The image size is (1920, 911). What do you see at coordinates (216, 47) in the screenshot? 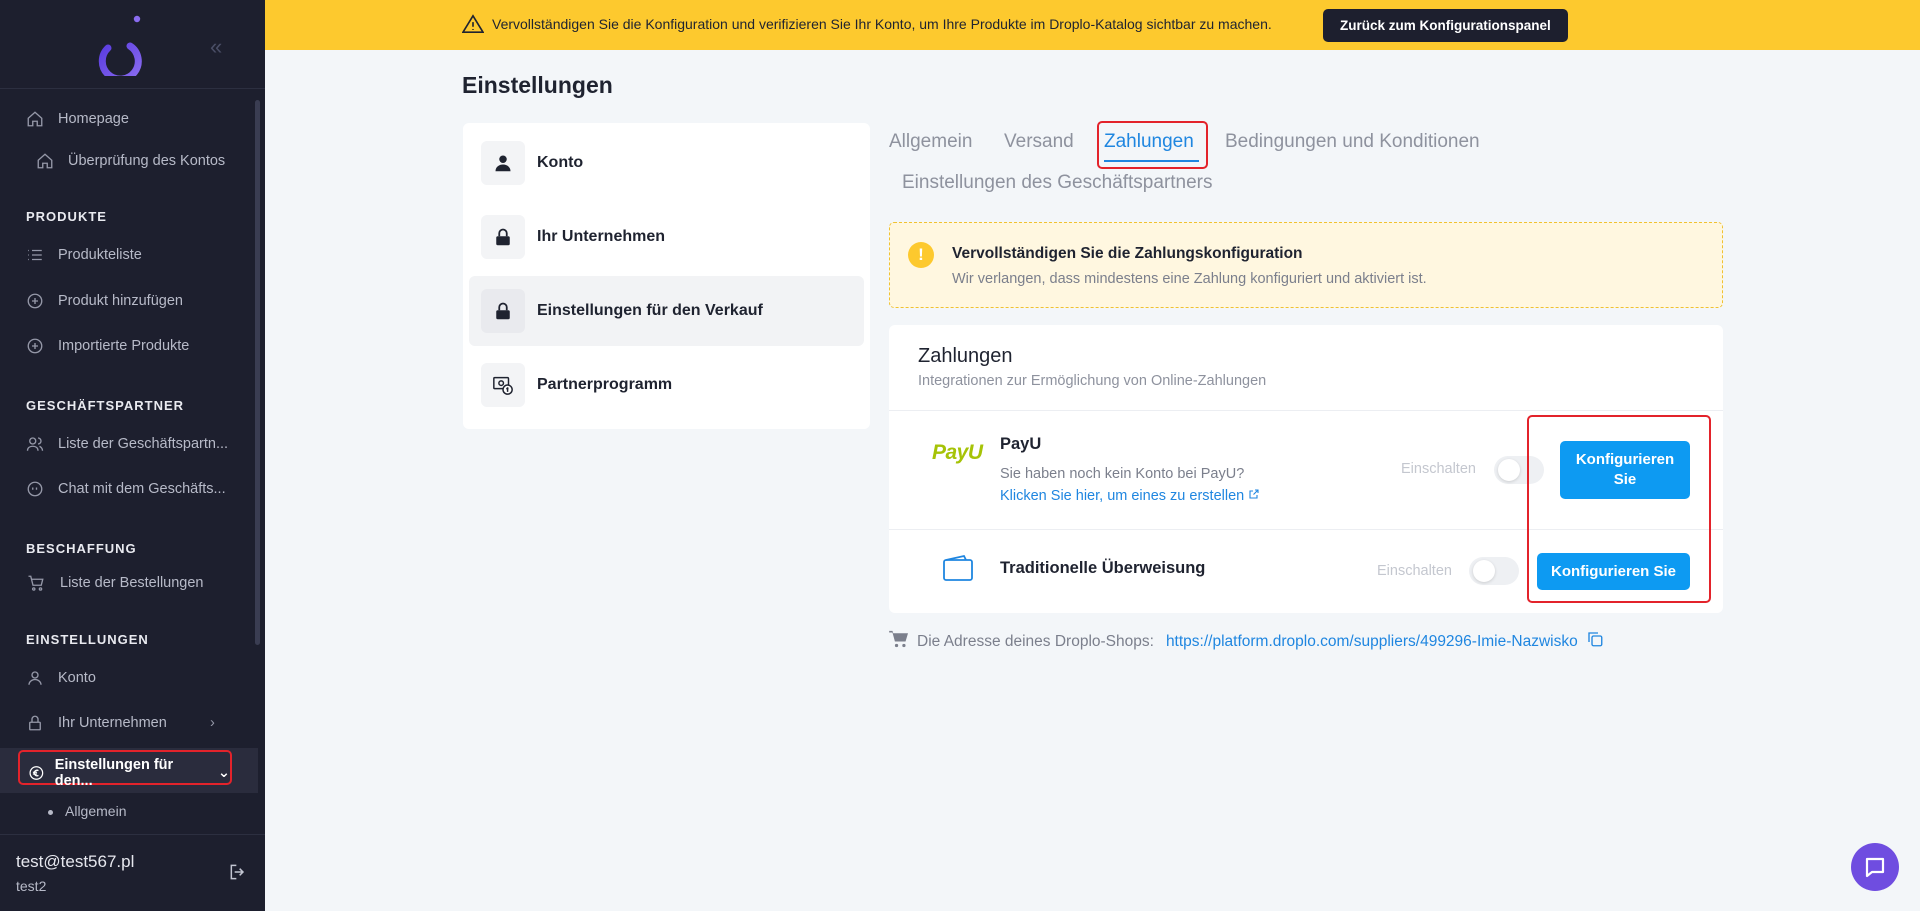
I see `collapse-sidebar-icon: «` at bounding box center [216, 47].